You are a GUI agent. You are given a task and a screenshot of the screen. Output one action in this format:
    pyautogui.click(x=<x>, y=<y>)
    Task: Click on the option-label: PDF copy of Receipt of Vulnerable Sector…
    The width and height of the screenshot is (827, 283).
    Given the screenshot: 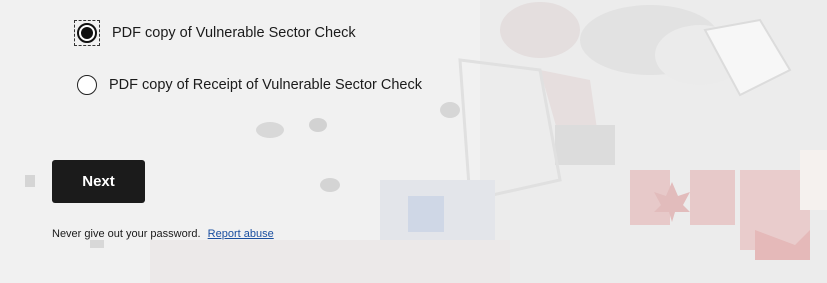 What is the action you would take?
    pyautogui.click(x=265, y=85)
    